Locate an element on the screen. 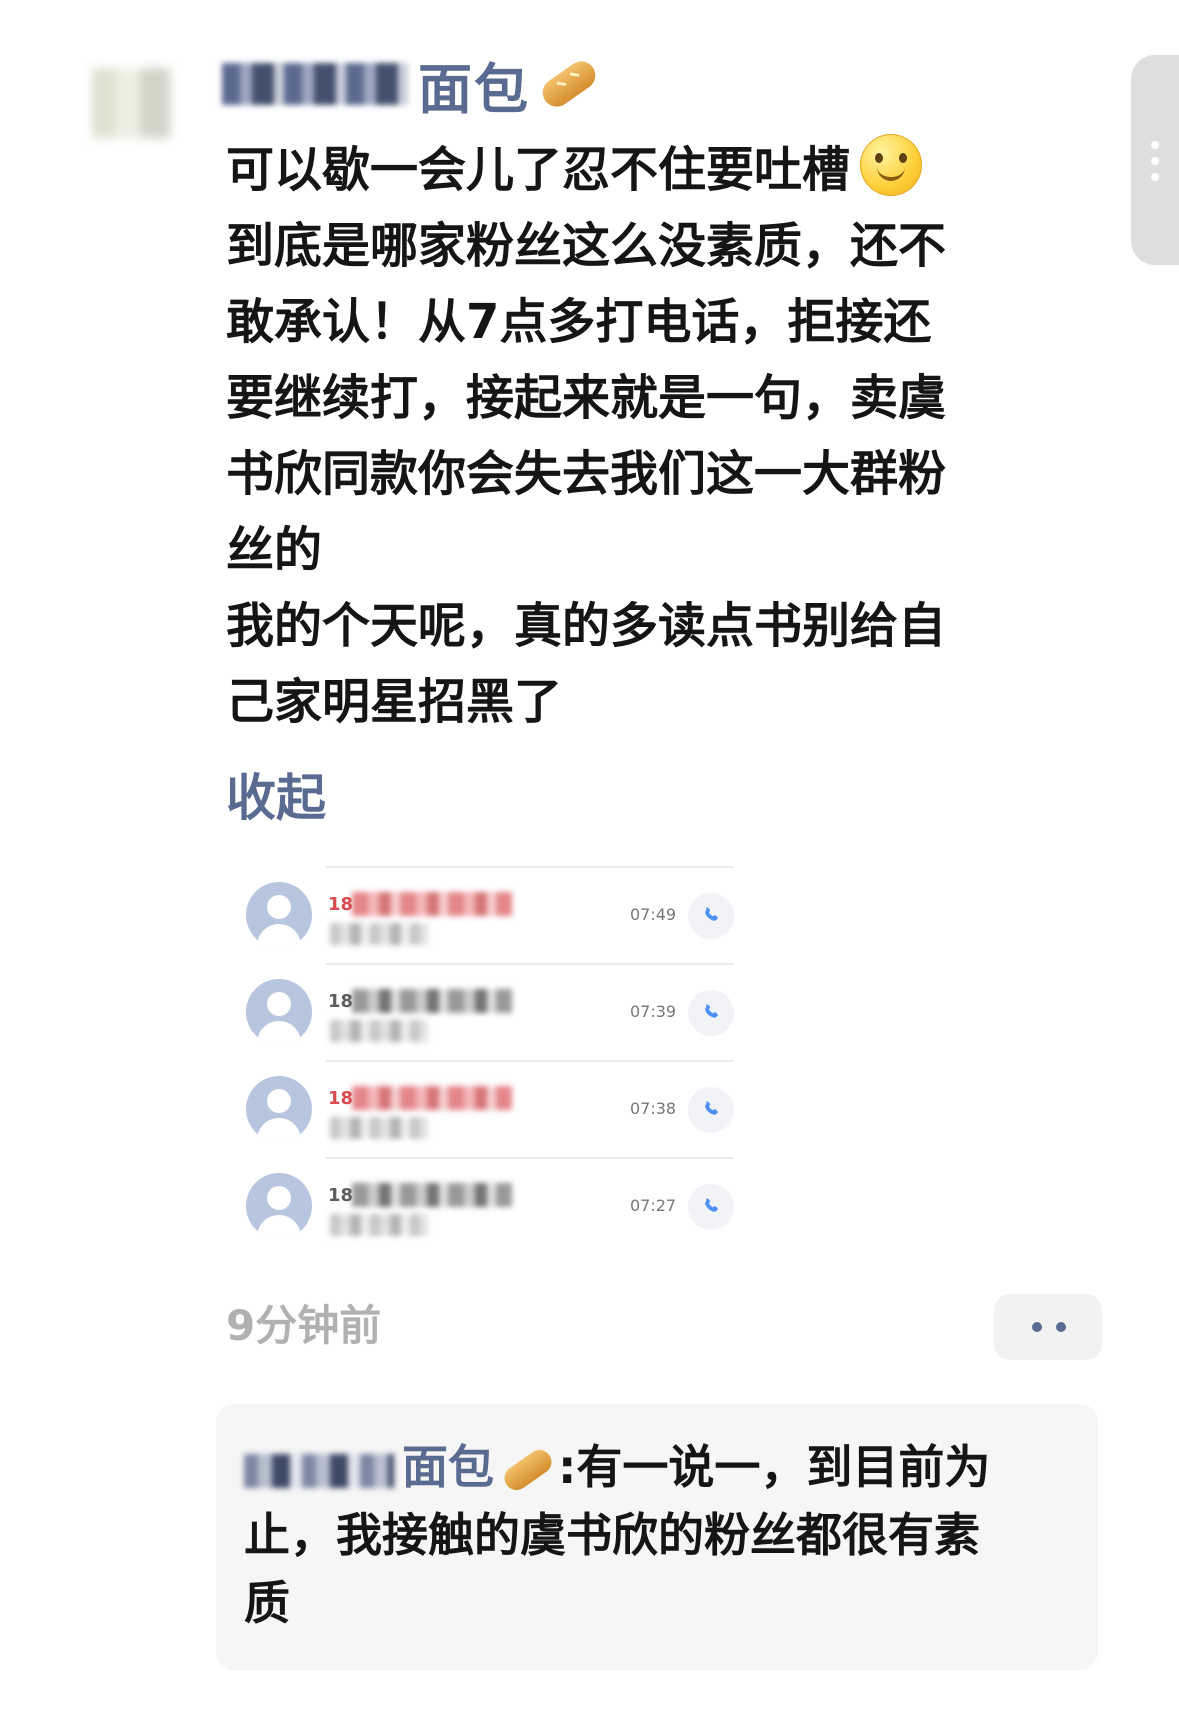 Image resolution: width=1179 pixels, height=1710 pixels. comment-first-line: 面包:有一说一，到目前为 is located at coordinates (617, 1467).